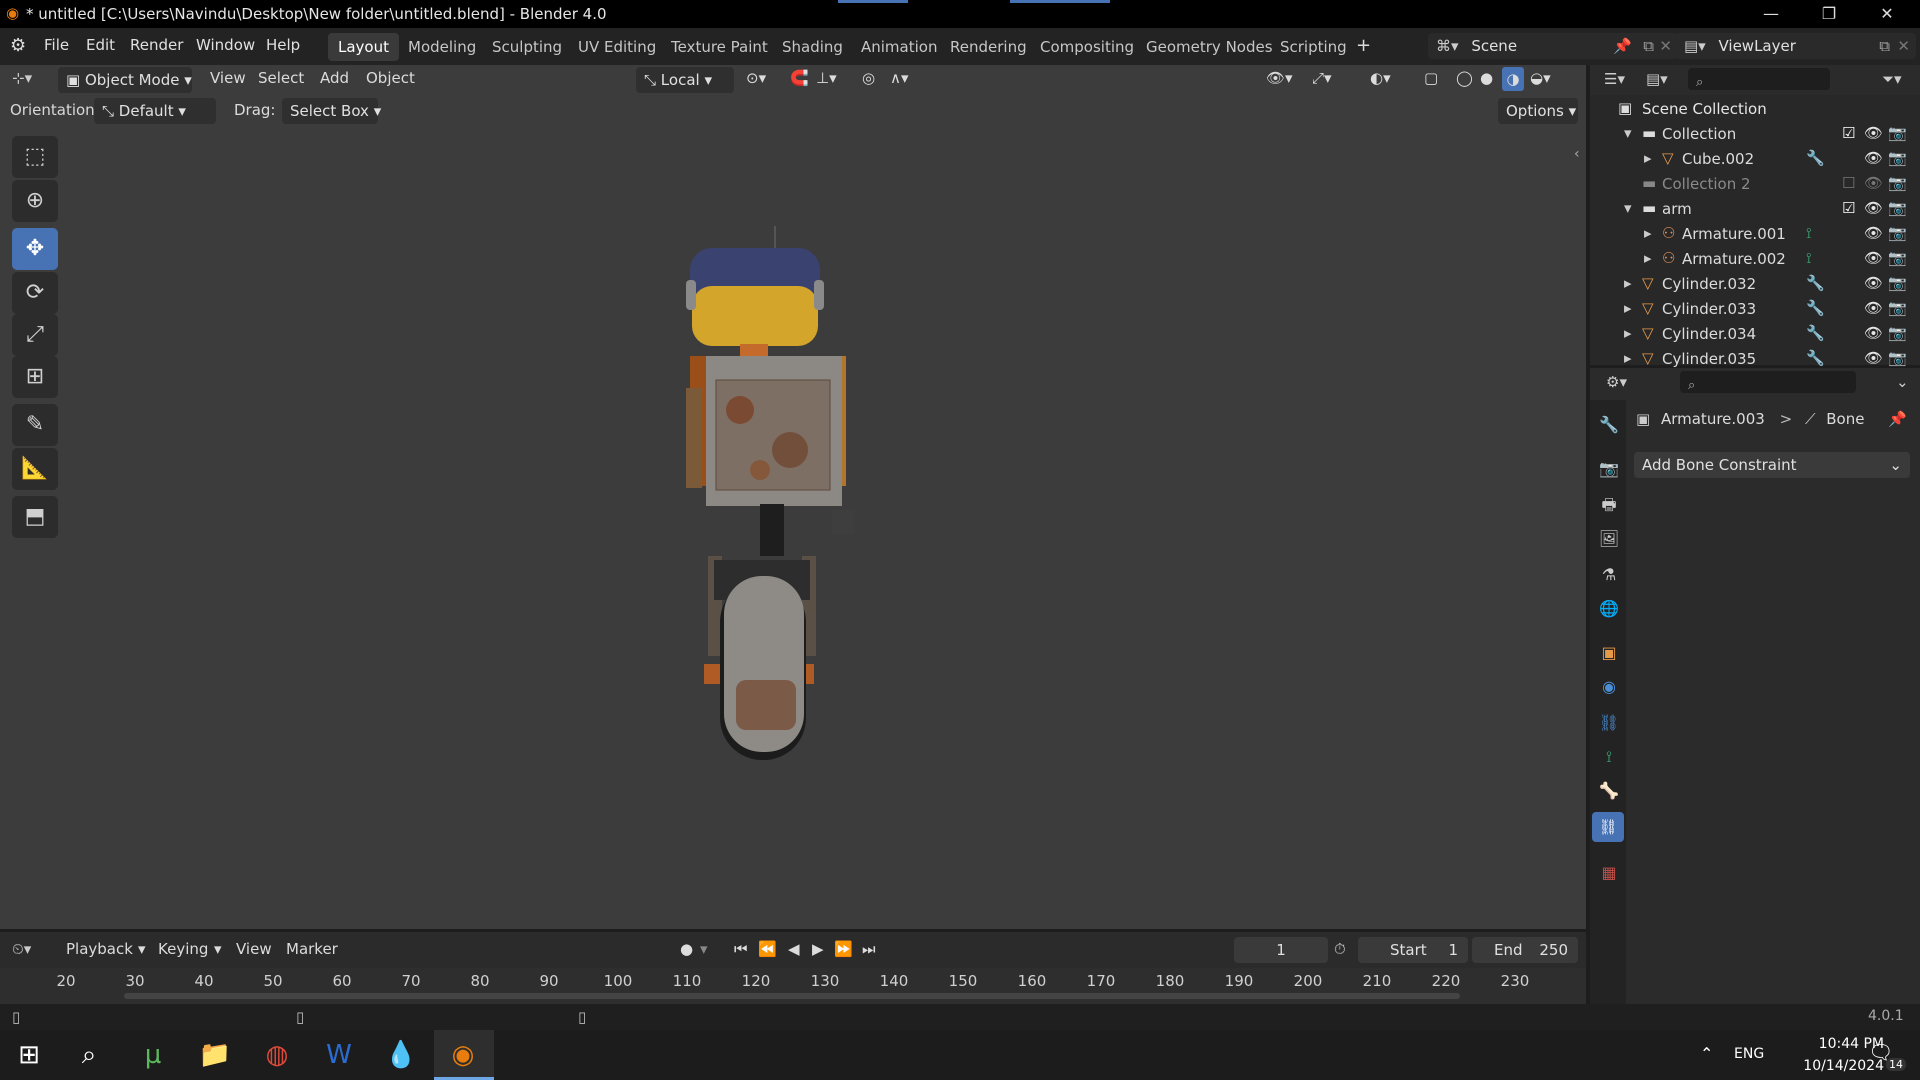 The image size is (1920, 1080). What do you see at coordinates (1755, 234) in the screenshot?
I see `outliner-row: ▸ ⚇ Armature.001 ⟟ 👁 📷` at bounding box center [1755, 234].